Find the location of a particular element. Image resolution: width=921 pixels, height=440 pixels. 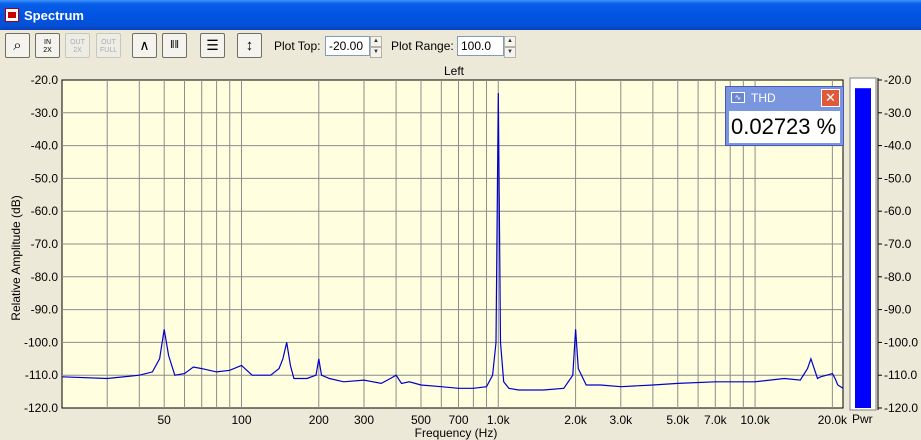

x-tick-label: 5.0k is located at coordinates (678, 420).